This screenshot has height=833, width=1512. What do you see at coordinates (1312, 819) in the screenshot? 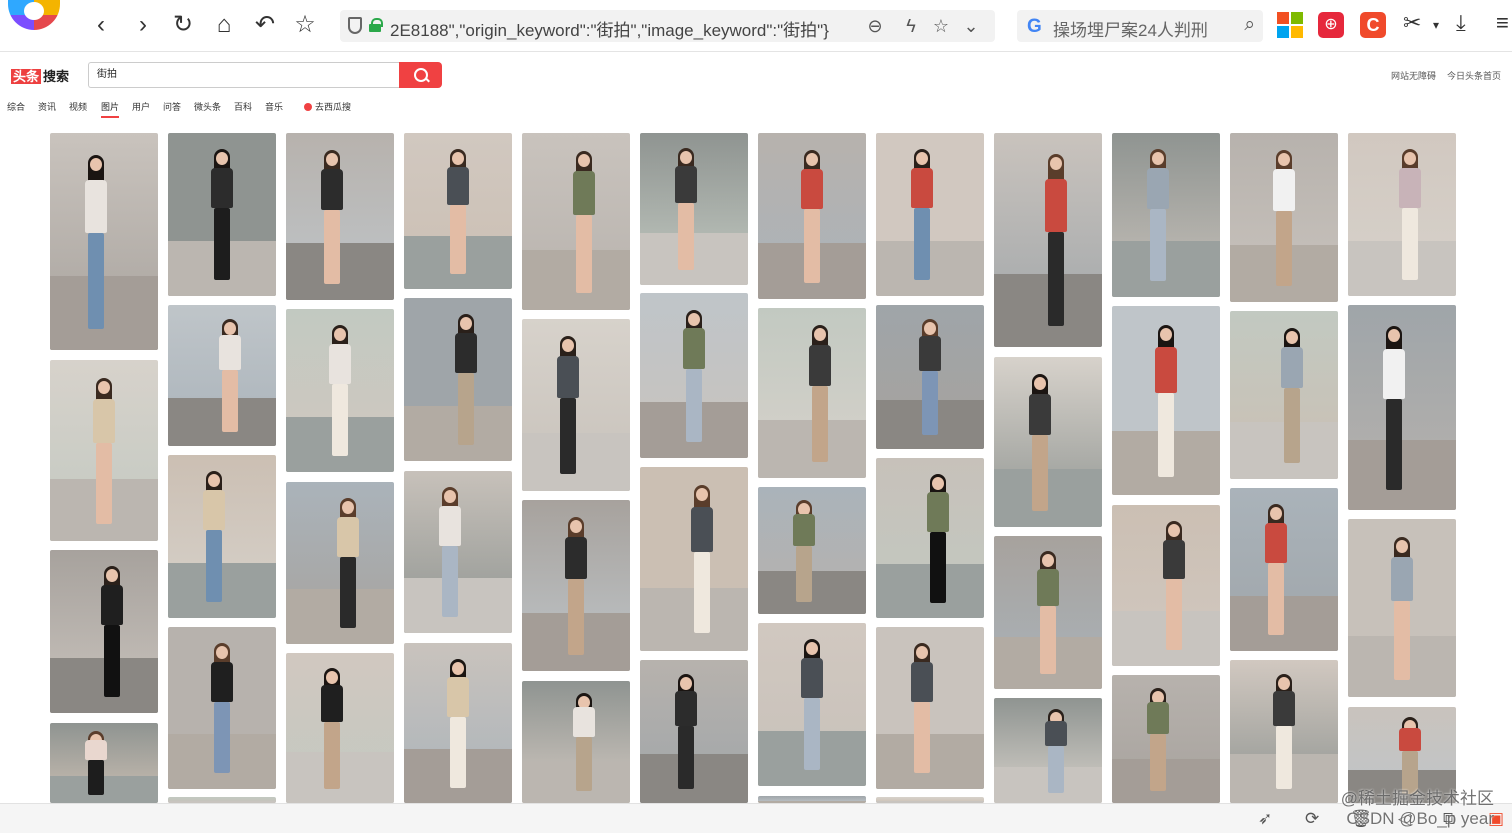
I see `sync-icon: ⟳` at bounding box center [1312, 819].